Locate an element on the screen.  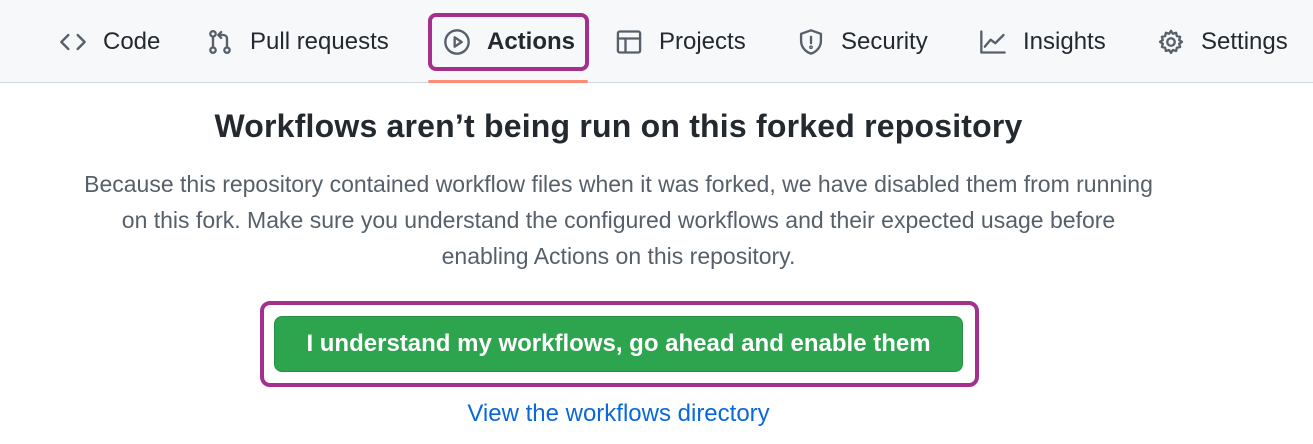
graph-icon is located at coordinates (993, 42).